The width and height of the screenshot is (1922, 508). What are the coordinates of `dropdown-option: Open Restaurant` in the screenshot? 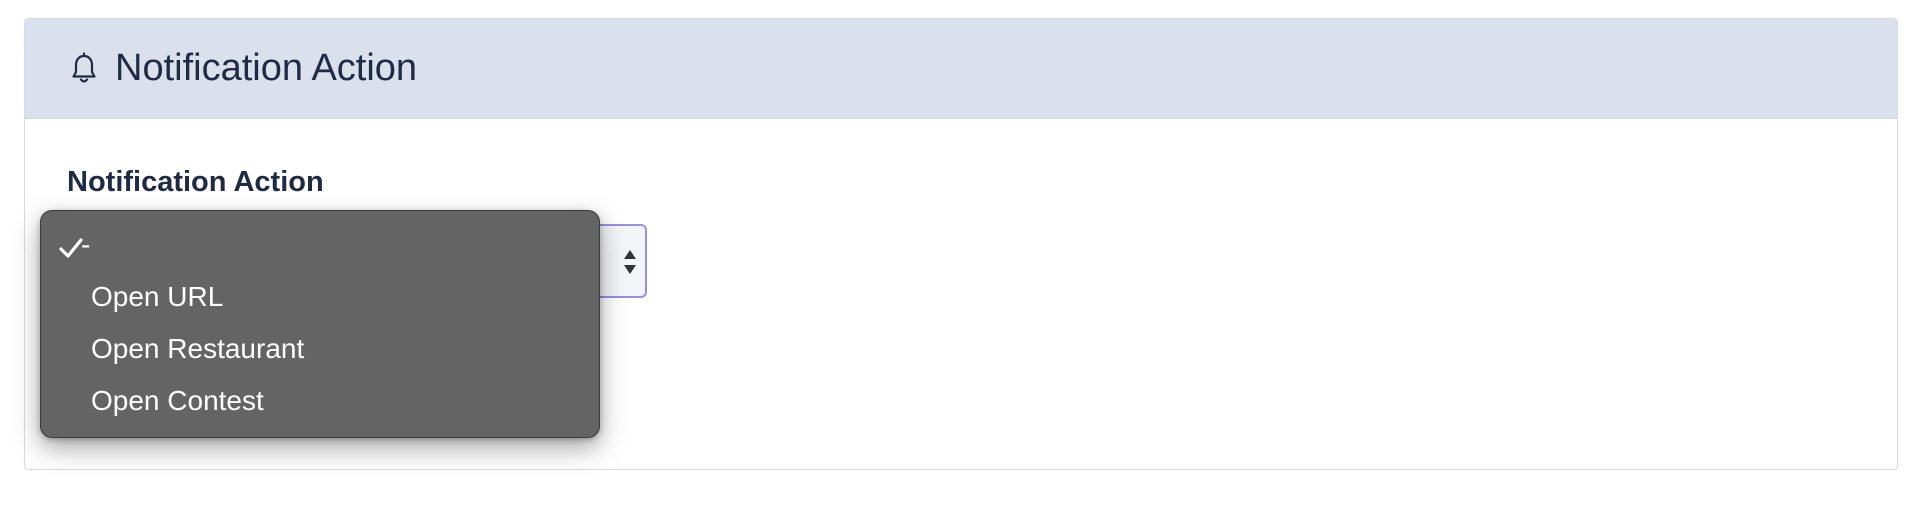 It's located at (320, 349).